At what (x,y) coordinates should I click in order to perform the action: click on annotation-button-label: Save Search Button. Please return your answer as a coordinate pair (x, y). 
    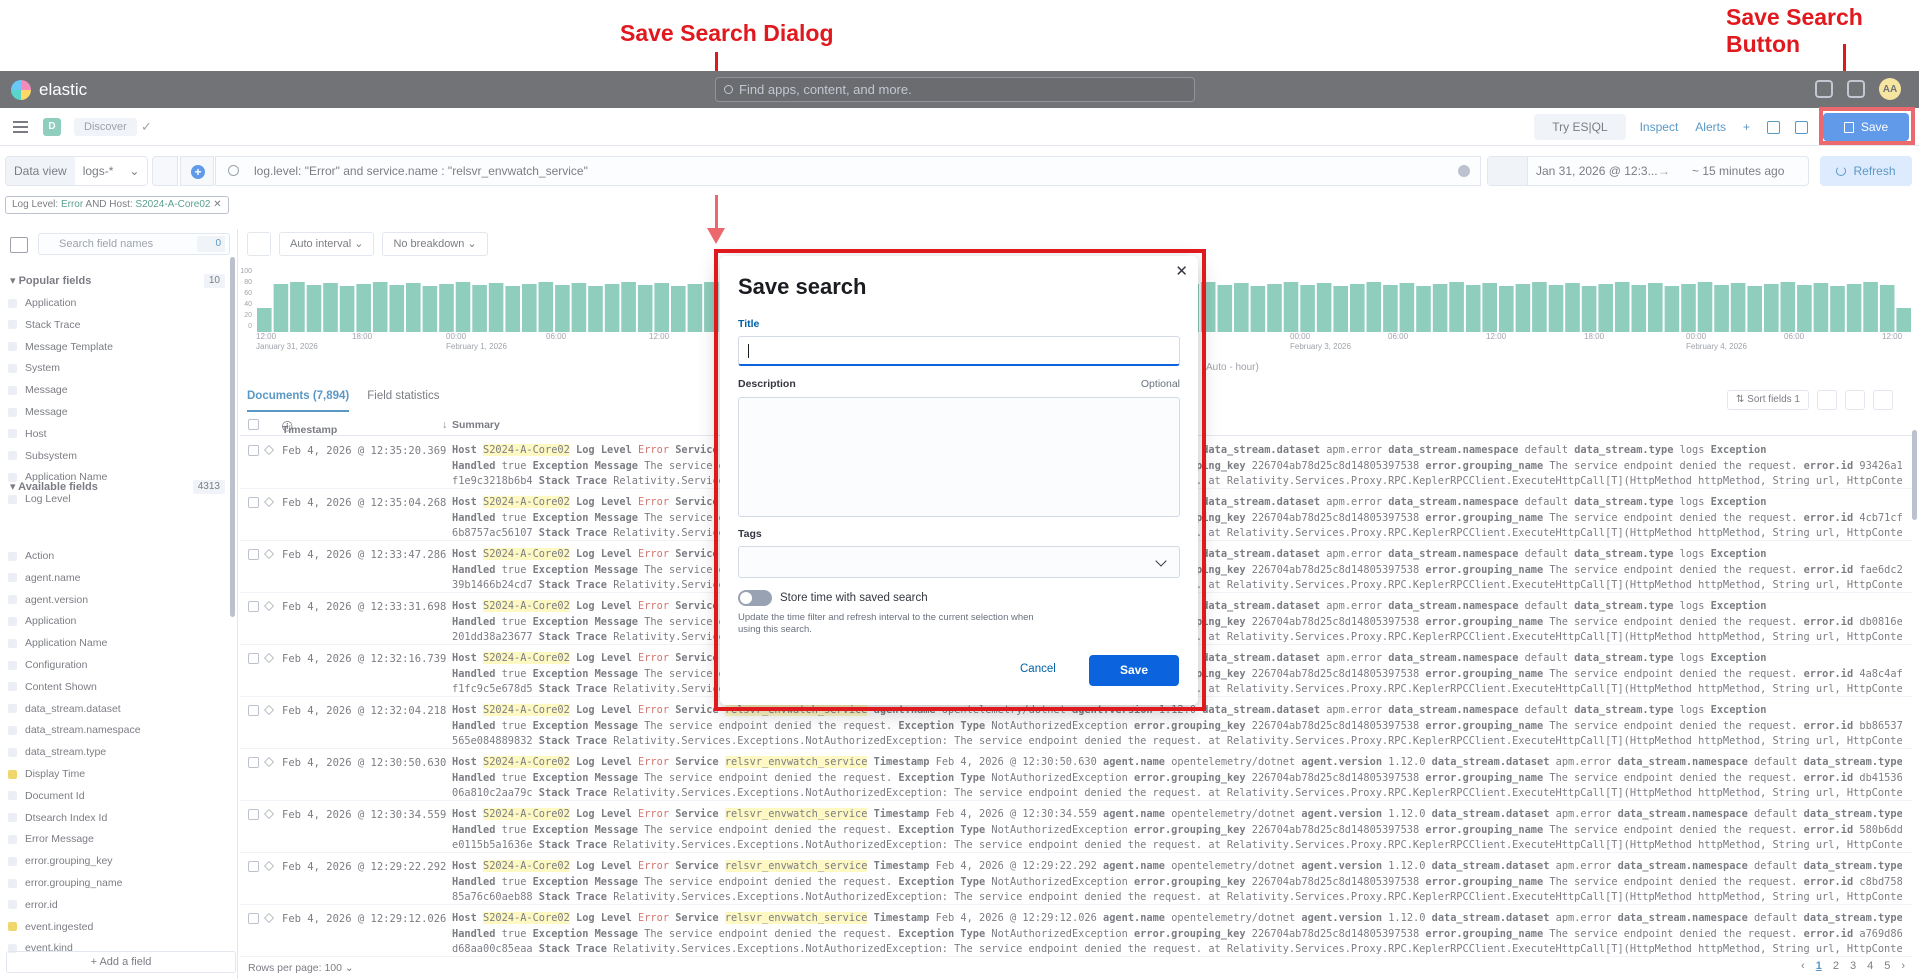
    Looking at the image, I should click on (1794, 30).